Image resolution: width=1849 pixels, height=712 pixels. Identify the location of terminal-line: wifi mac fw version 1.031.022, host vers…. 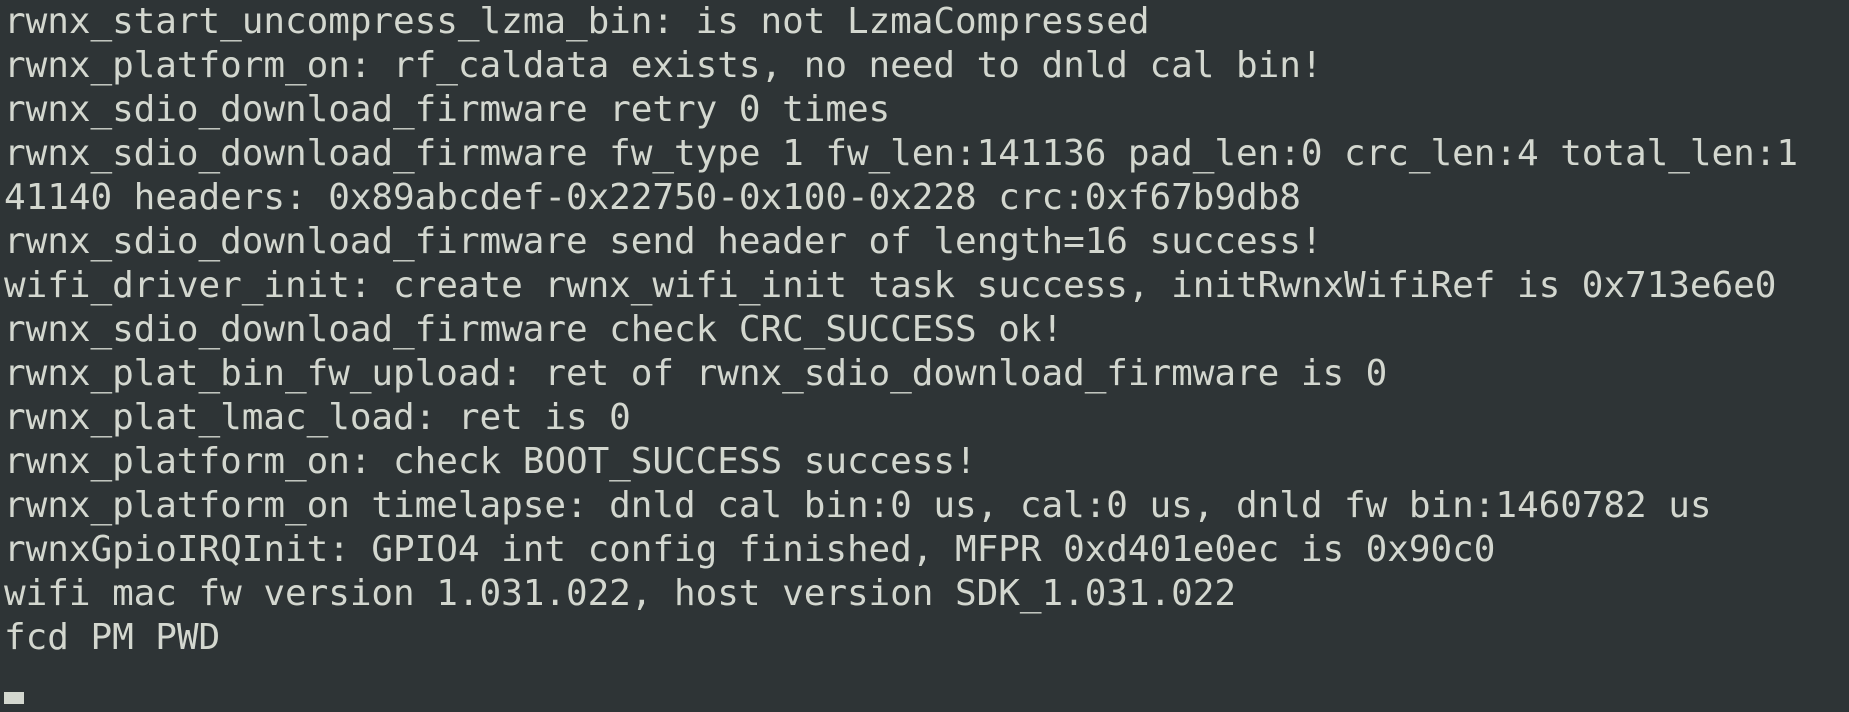
(620, 593).